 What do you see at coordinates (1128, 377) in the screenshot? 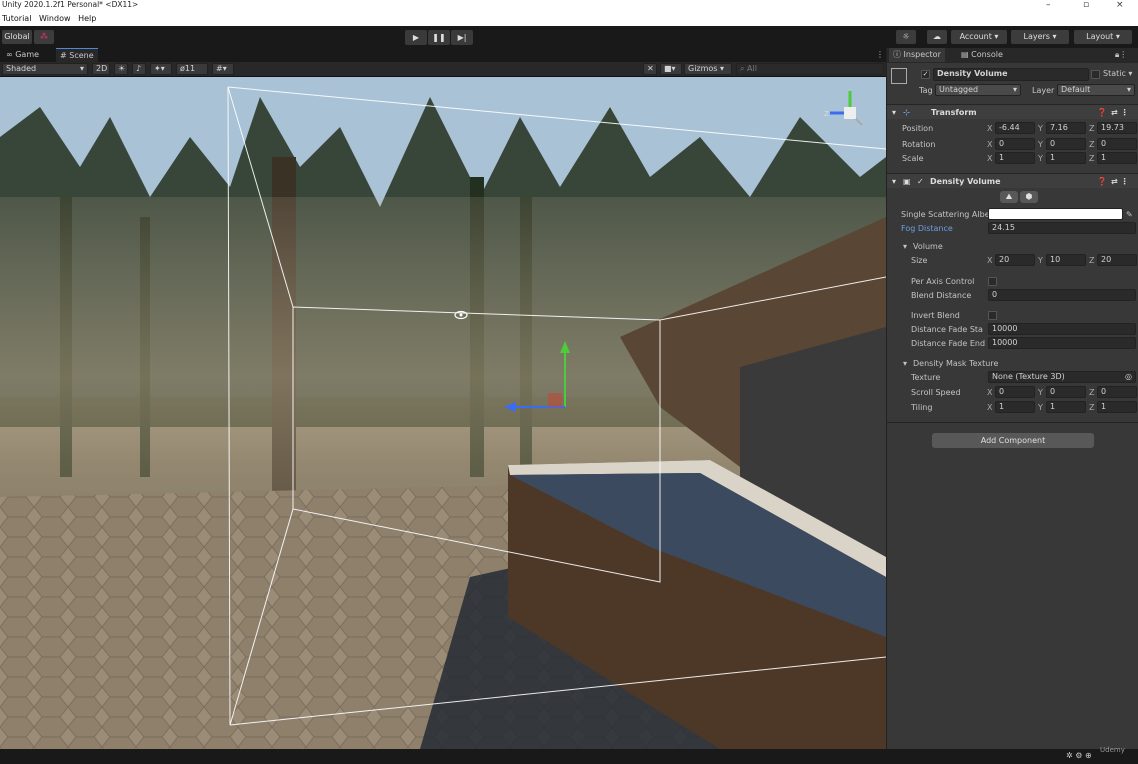
I see `object-picker-icon: ◎` at bounding box center [1128, 377].